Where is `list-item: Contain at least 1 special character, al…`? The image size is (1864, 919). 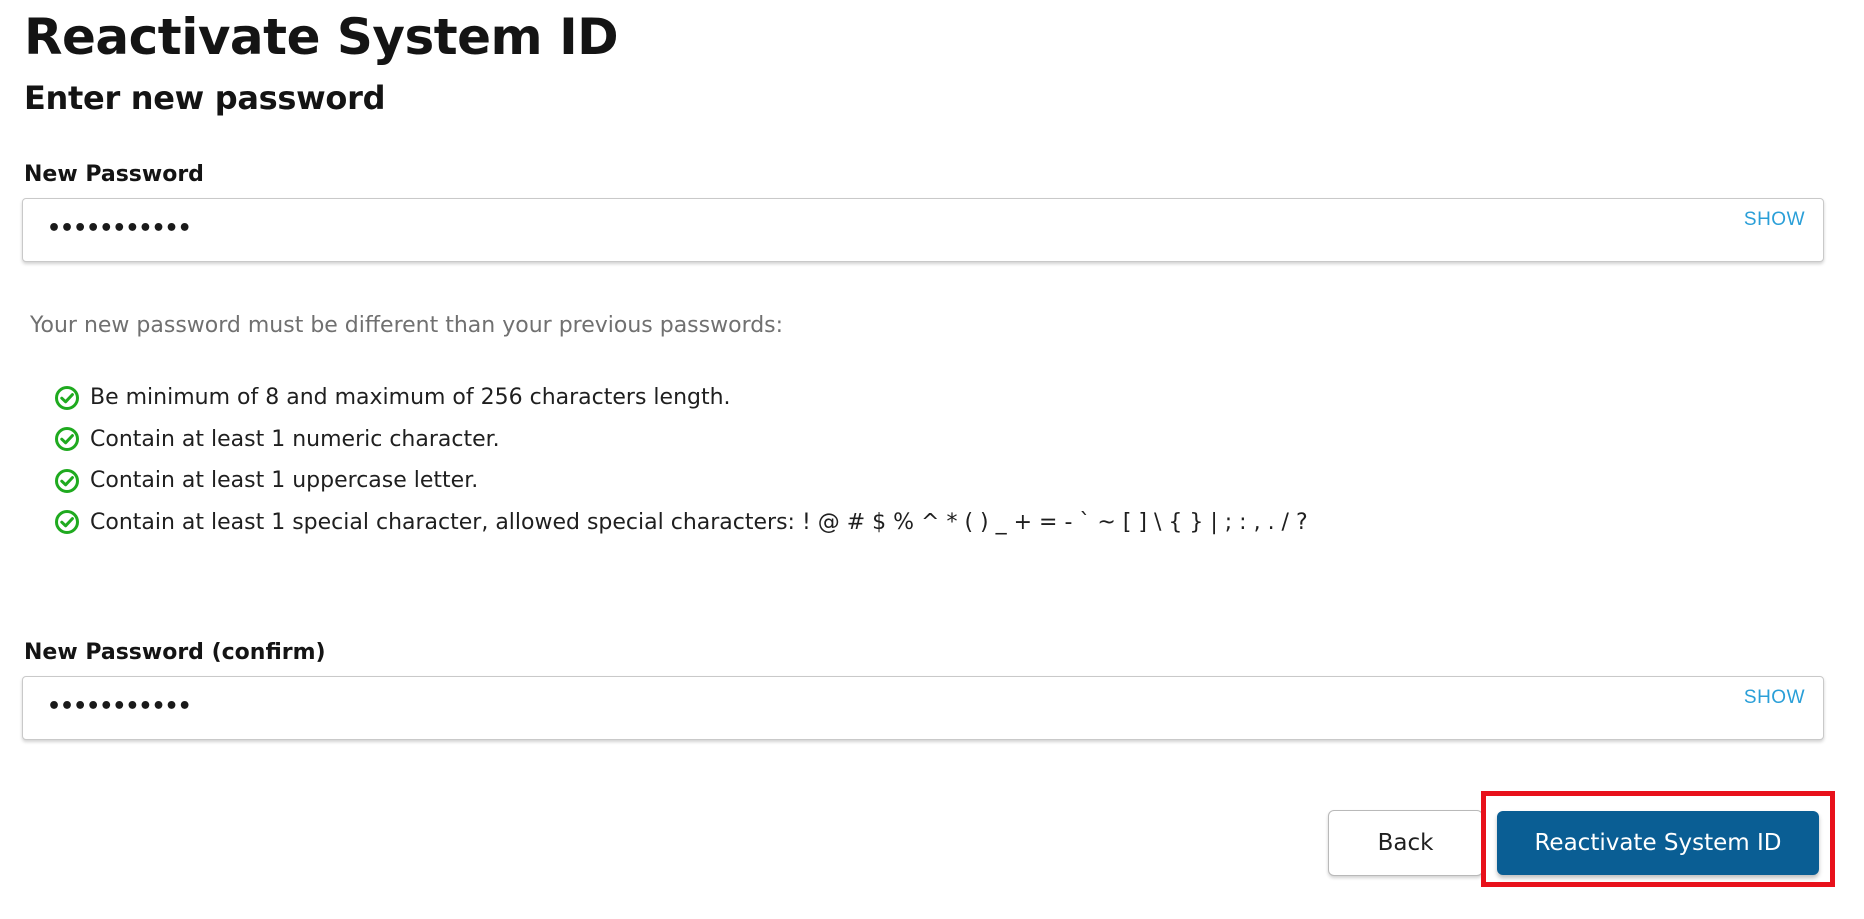
list-item: Contain at least 1 special character, al… is located at coordinates (681, 523).